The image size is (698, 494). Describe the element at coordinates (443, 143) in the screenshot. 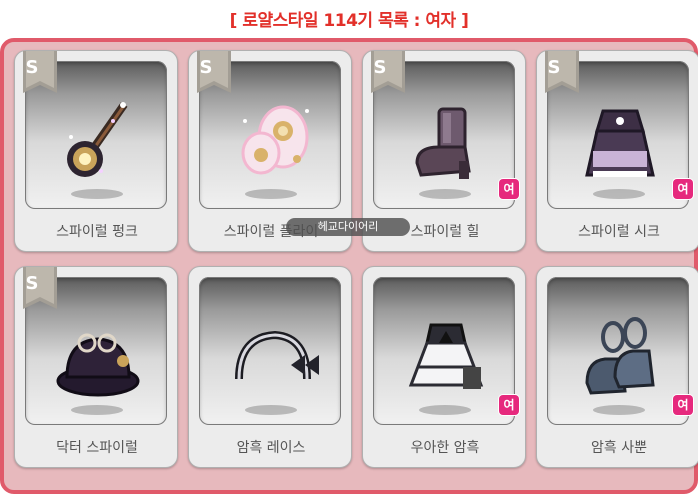

I see `spiral-heel-shoe-icon` at that location.